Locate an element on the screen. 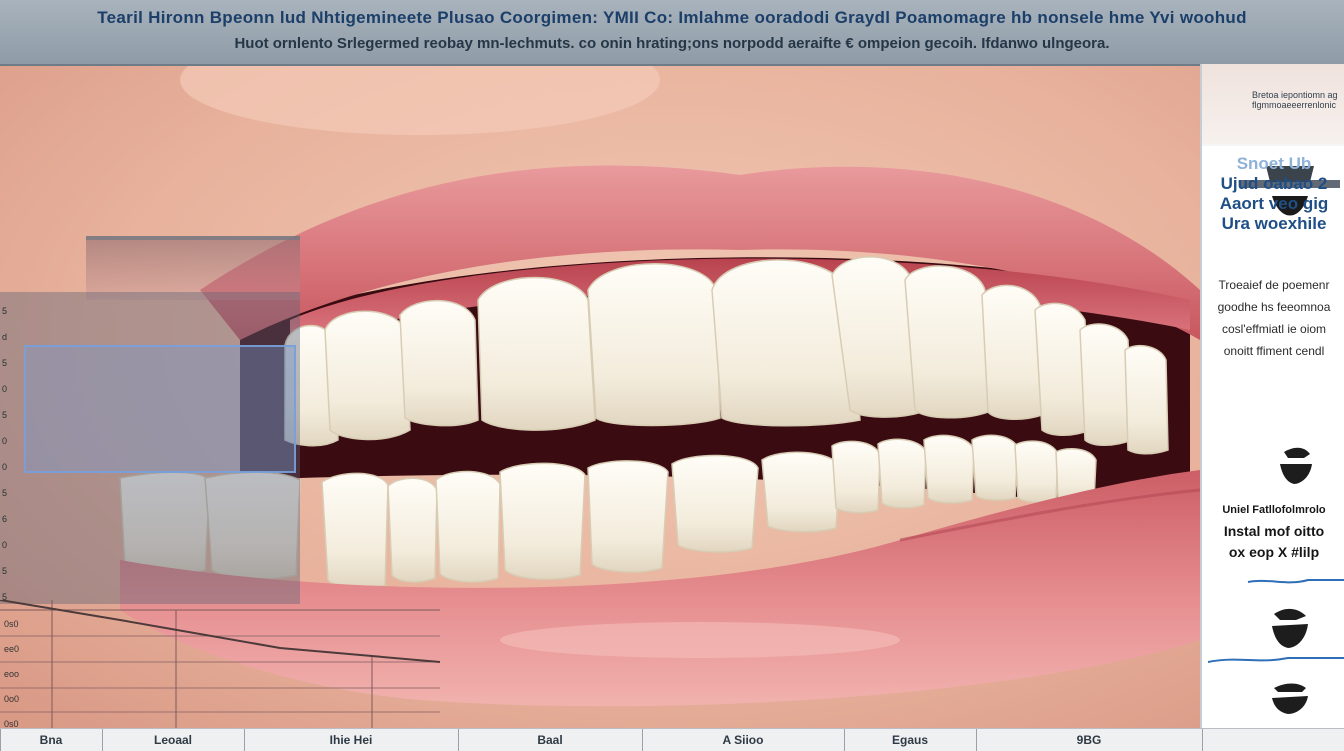 The image size is (1344, 751). tick-label: 6 is located at coordinates (5, 519).